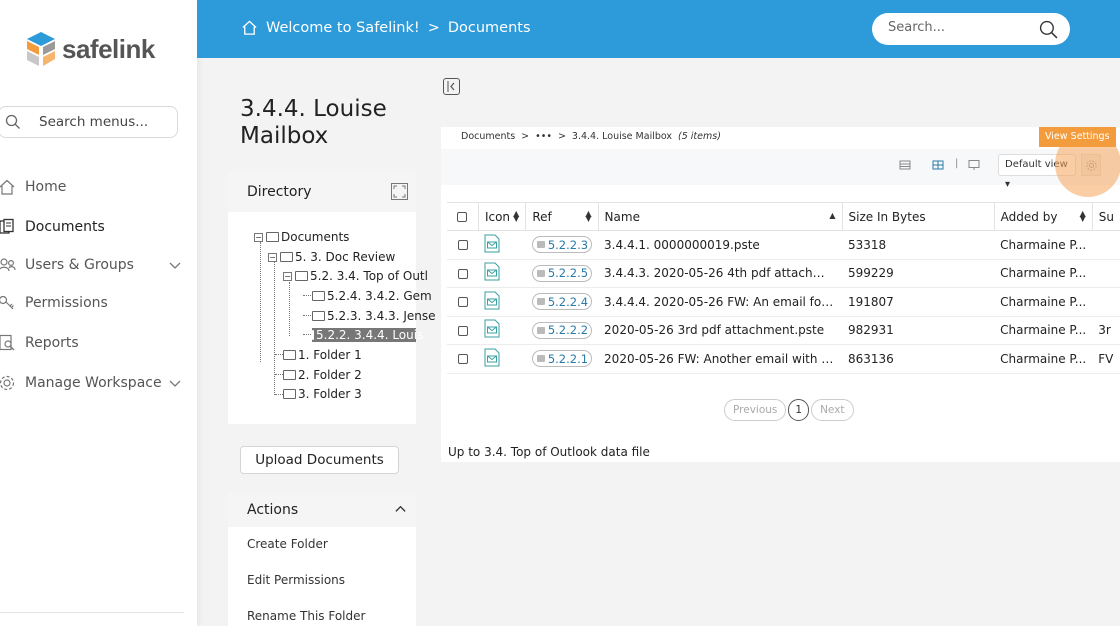 This screenshot has width=1120, height=626. Describe the element at coordinates (1048, 29) in the screenshot. I see `search-icon` at that location.